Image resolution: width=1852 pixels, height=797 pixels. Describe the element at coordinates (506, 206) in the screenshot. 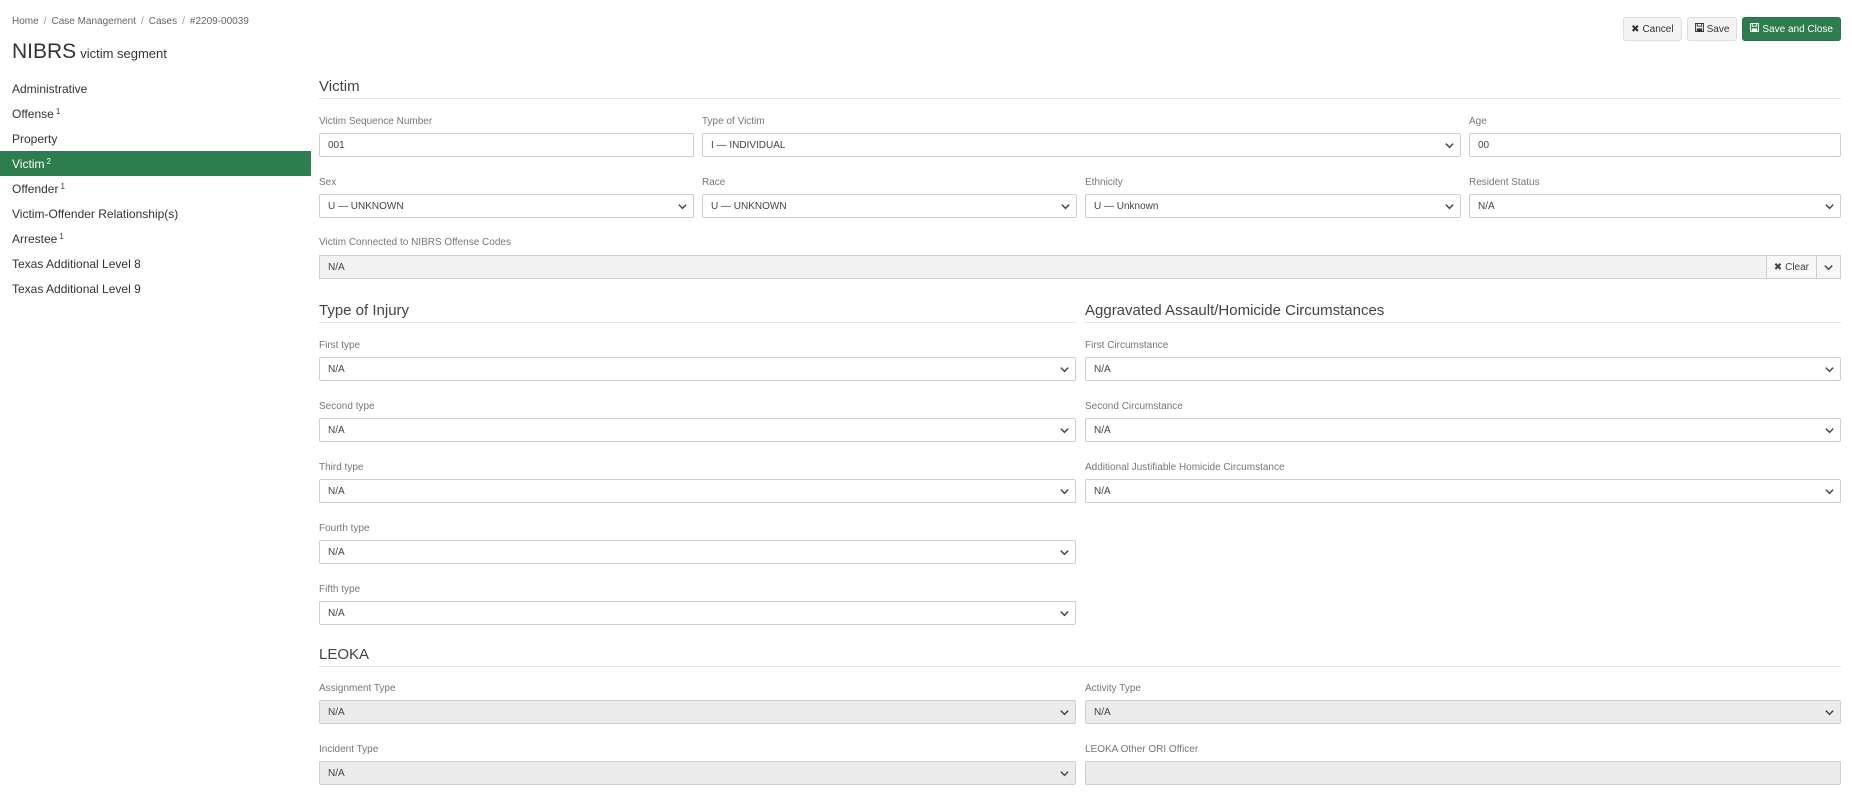

I see `sex-select: U — UNKNOWN` at that location.